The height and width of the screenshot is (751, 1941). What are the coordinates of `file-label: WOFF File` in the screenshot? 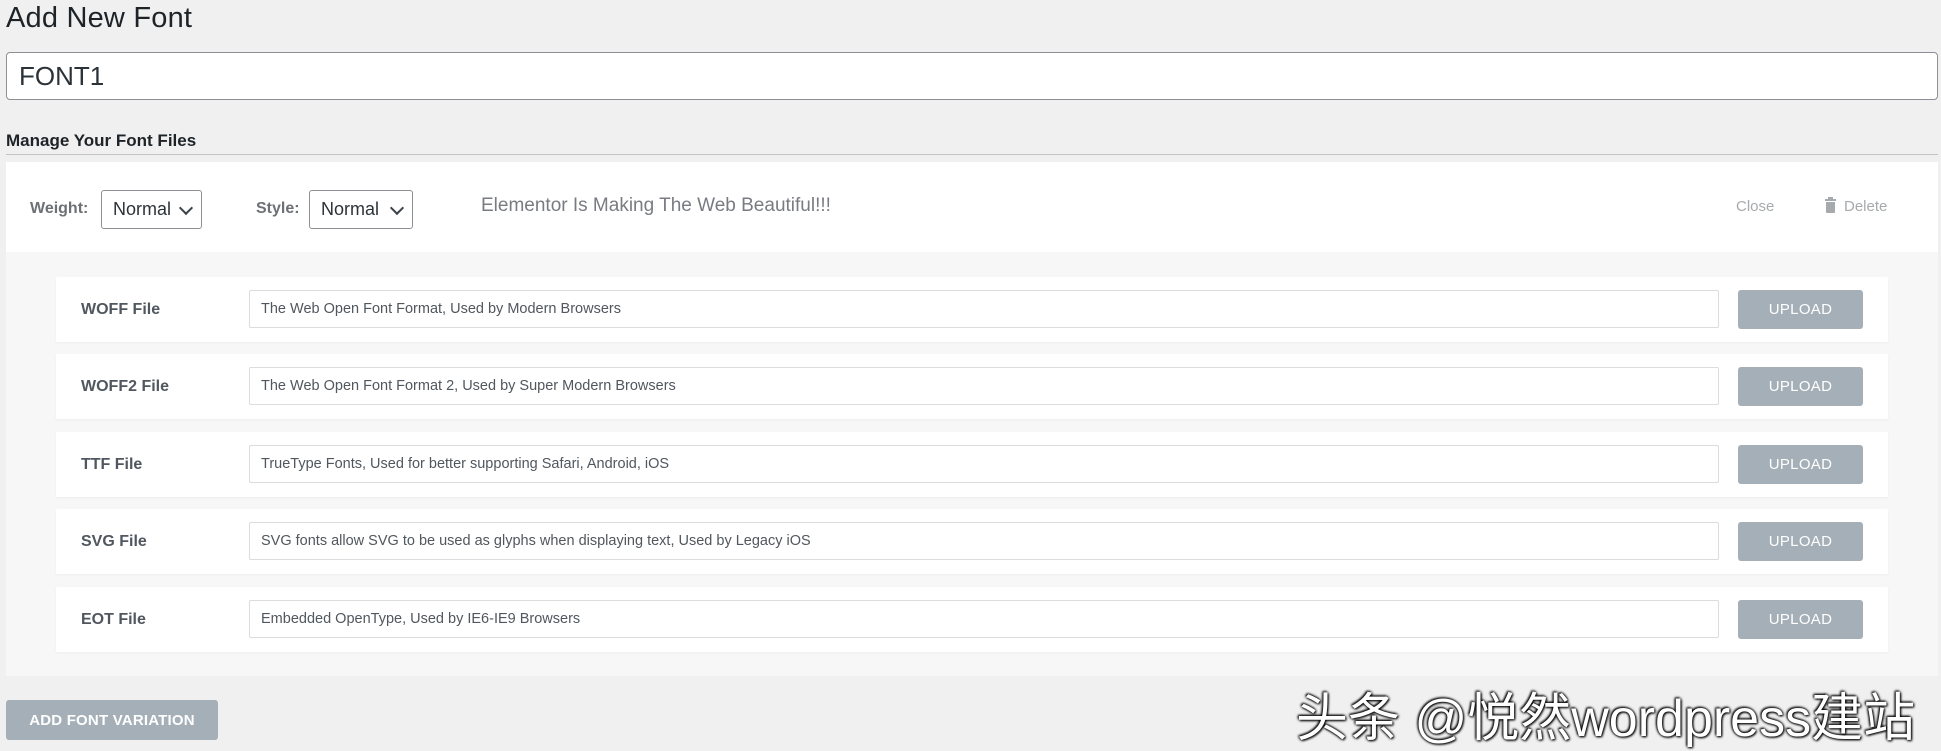 It's located at (121, 309).